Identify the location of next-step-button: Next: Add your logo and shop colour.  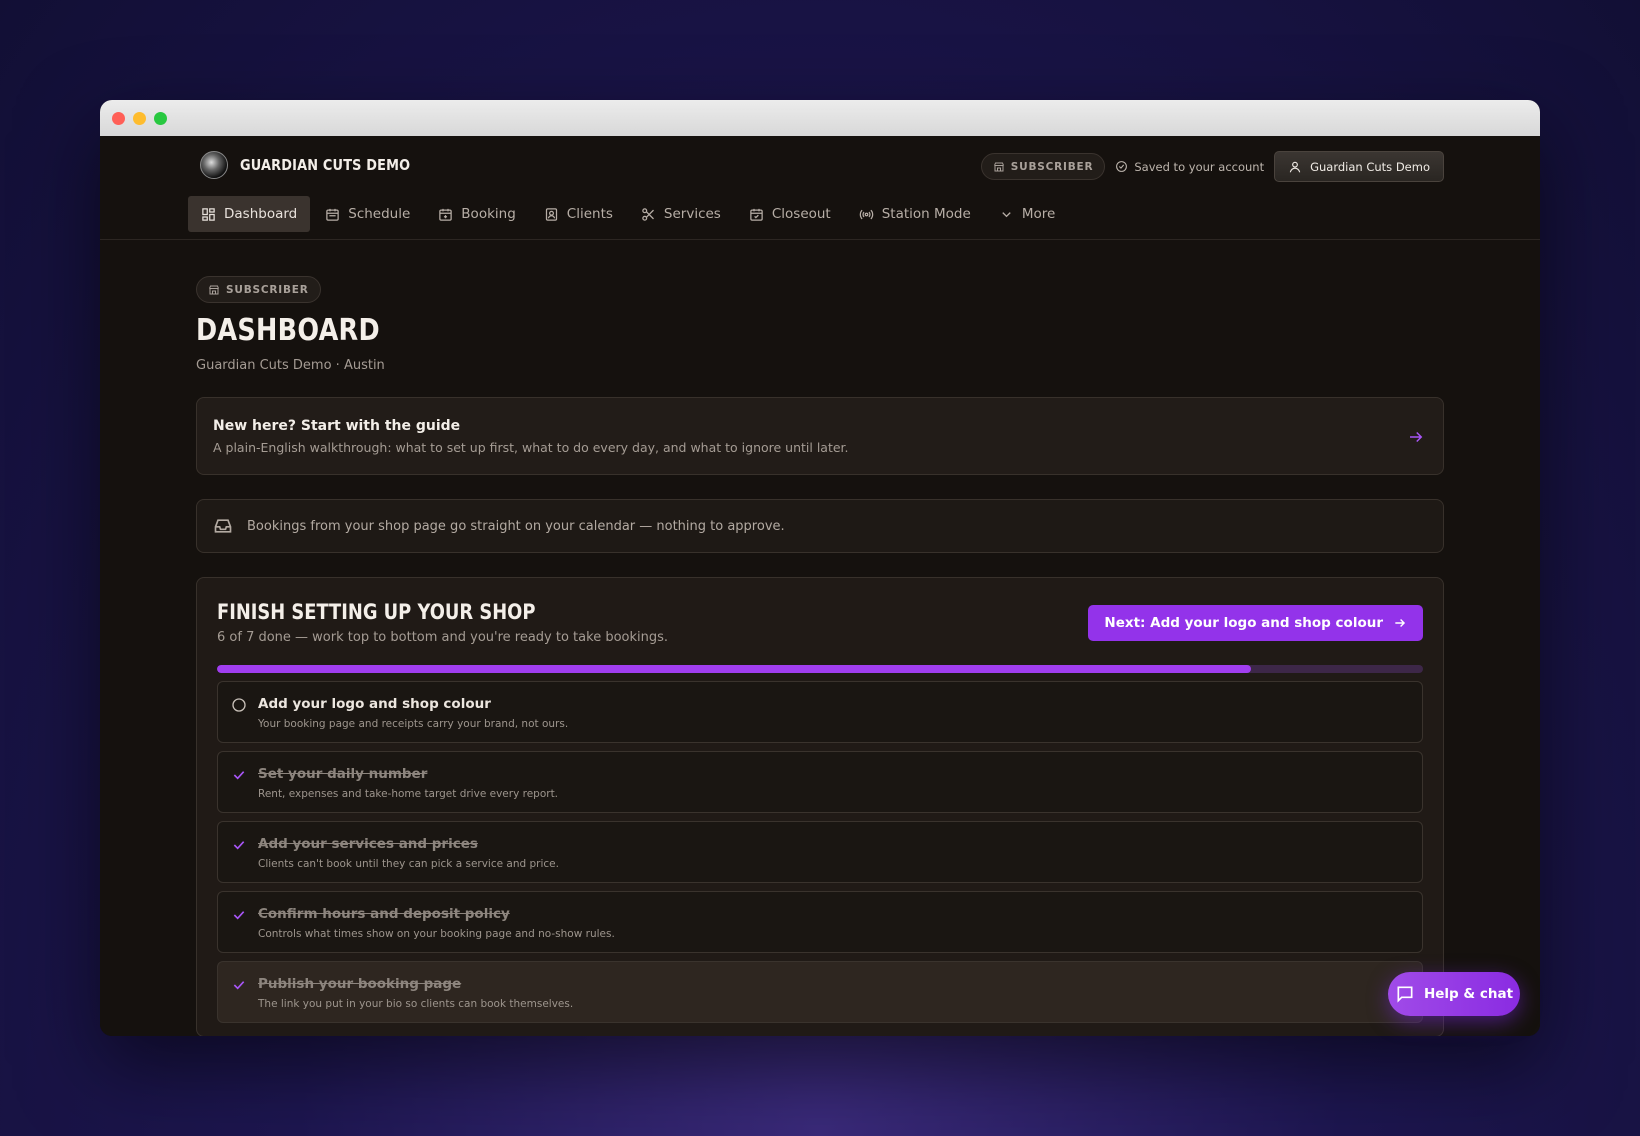
(1255, 623).